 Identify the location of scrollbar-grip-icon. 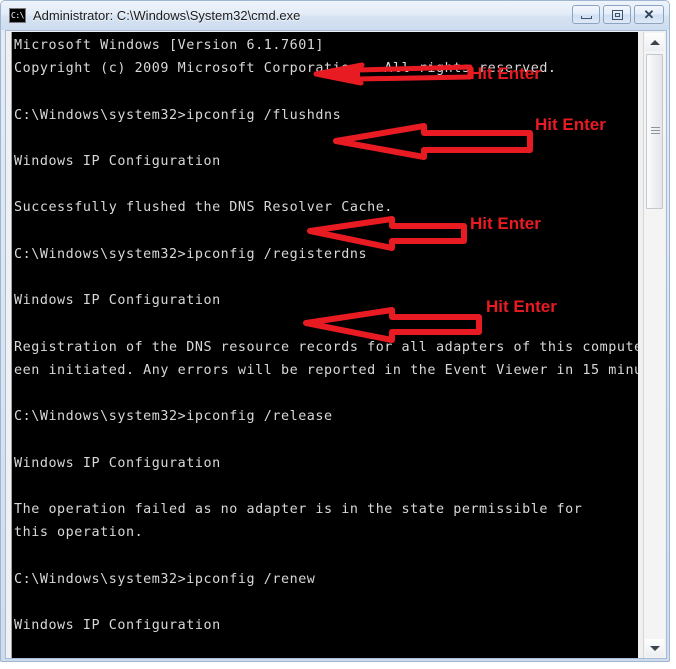
(655, 131).